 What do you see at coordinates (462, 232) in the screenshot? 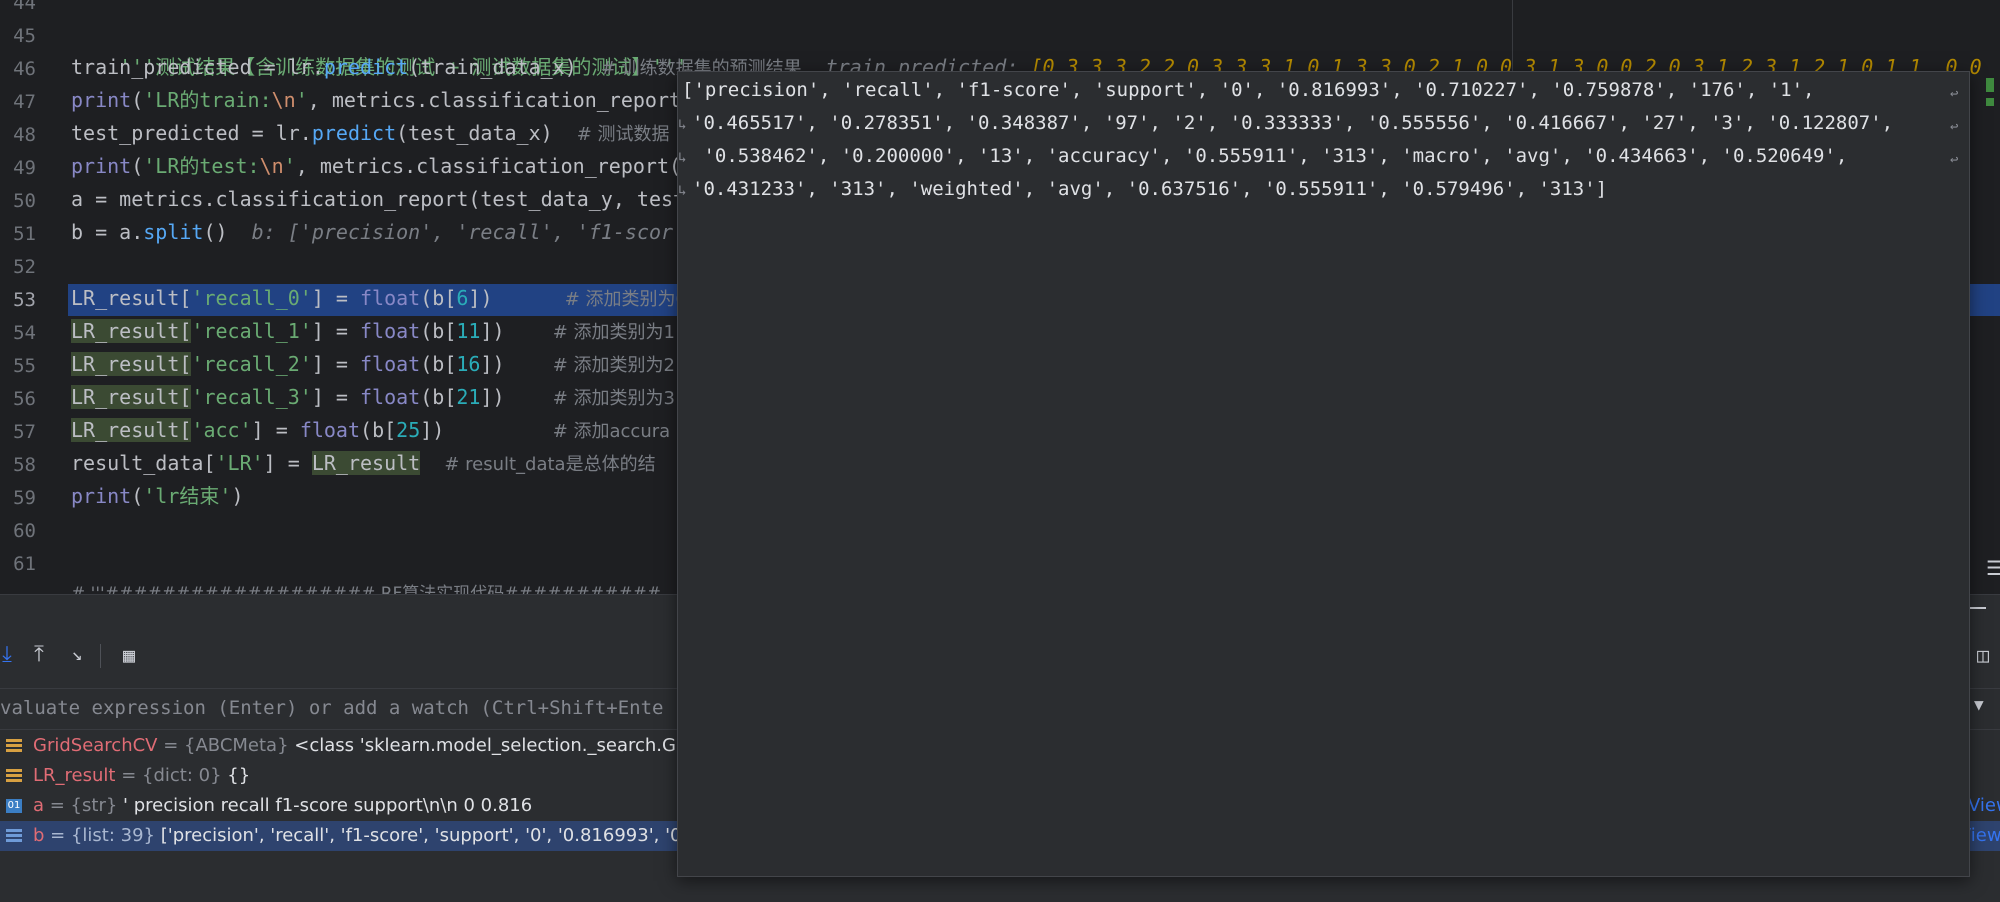
I see `inline-debug-hint: b: ['precision', 'recall', 'f1-scor` at bounding box center [462, 232].